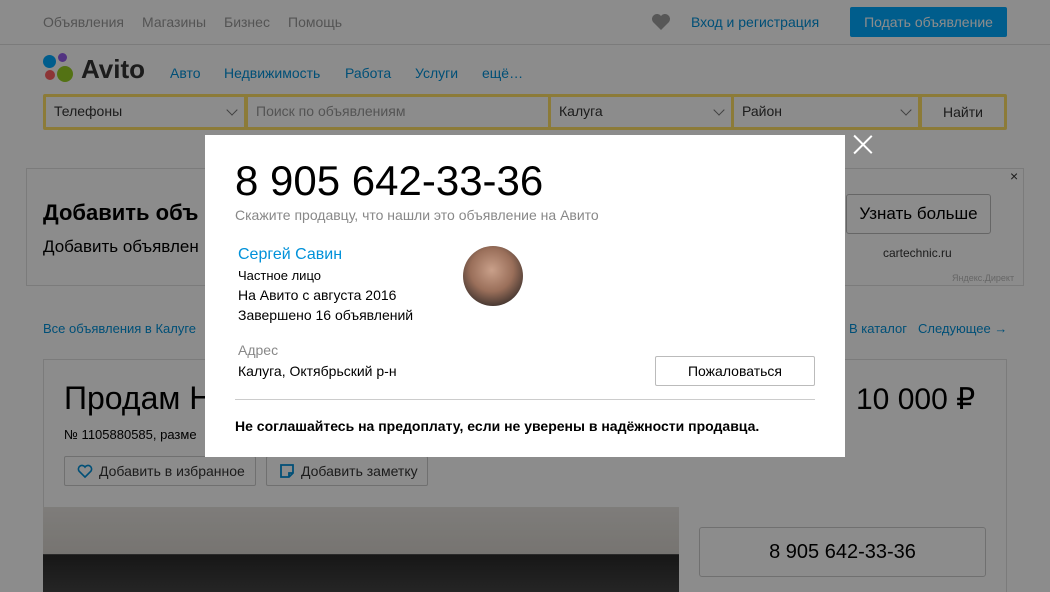  What do you see at coordinates (863, 144) in the screenshot?
I see `close-icon` at bounding box center [863, 144].